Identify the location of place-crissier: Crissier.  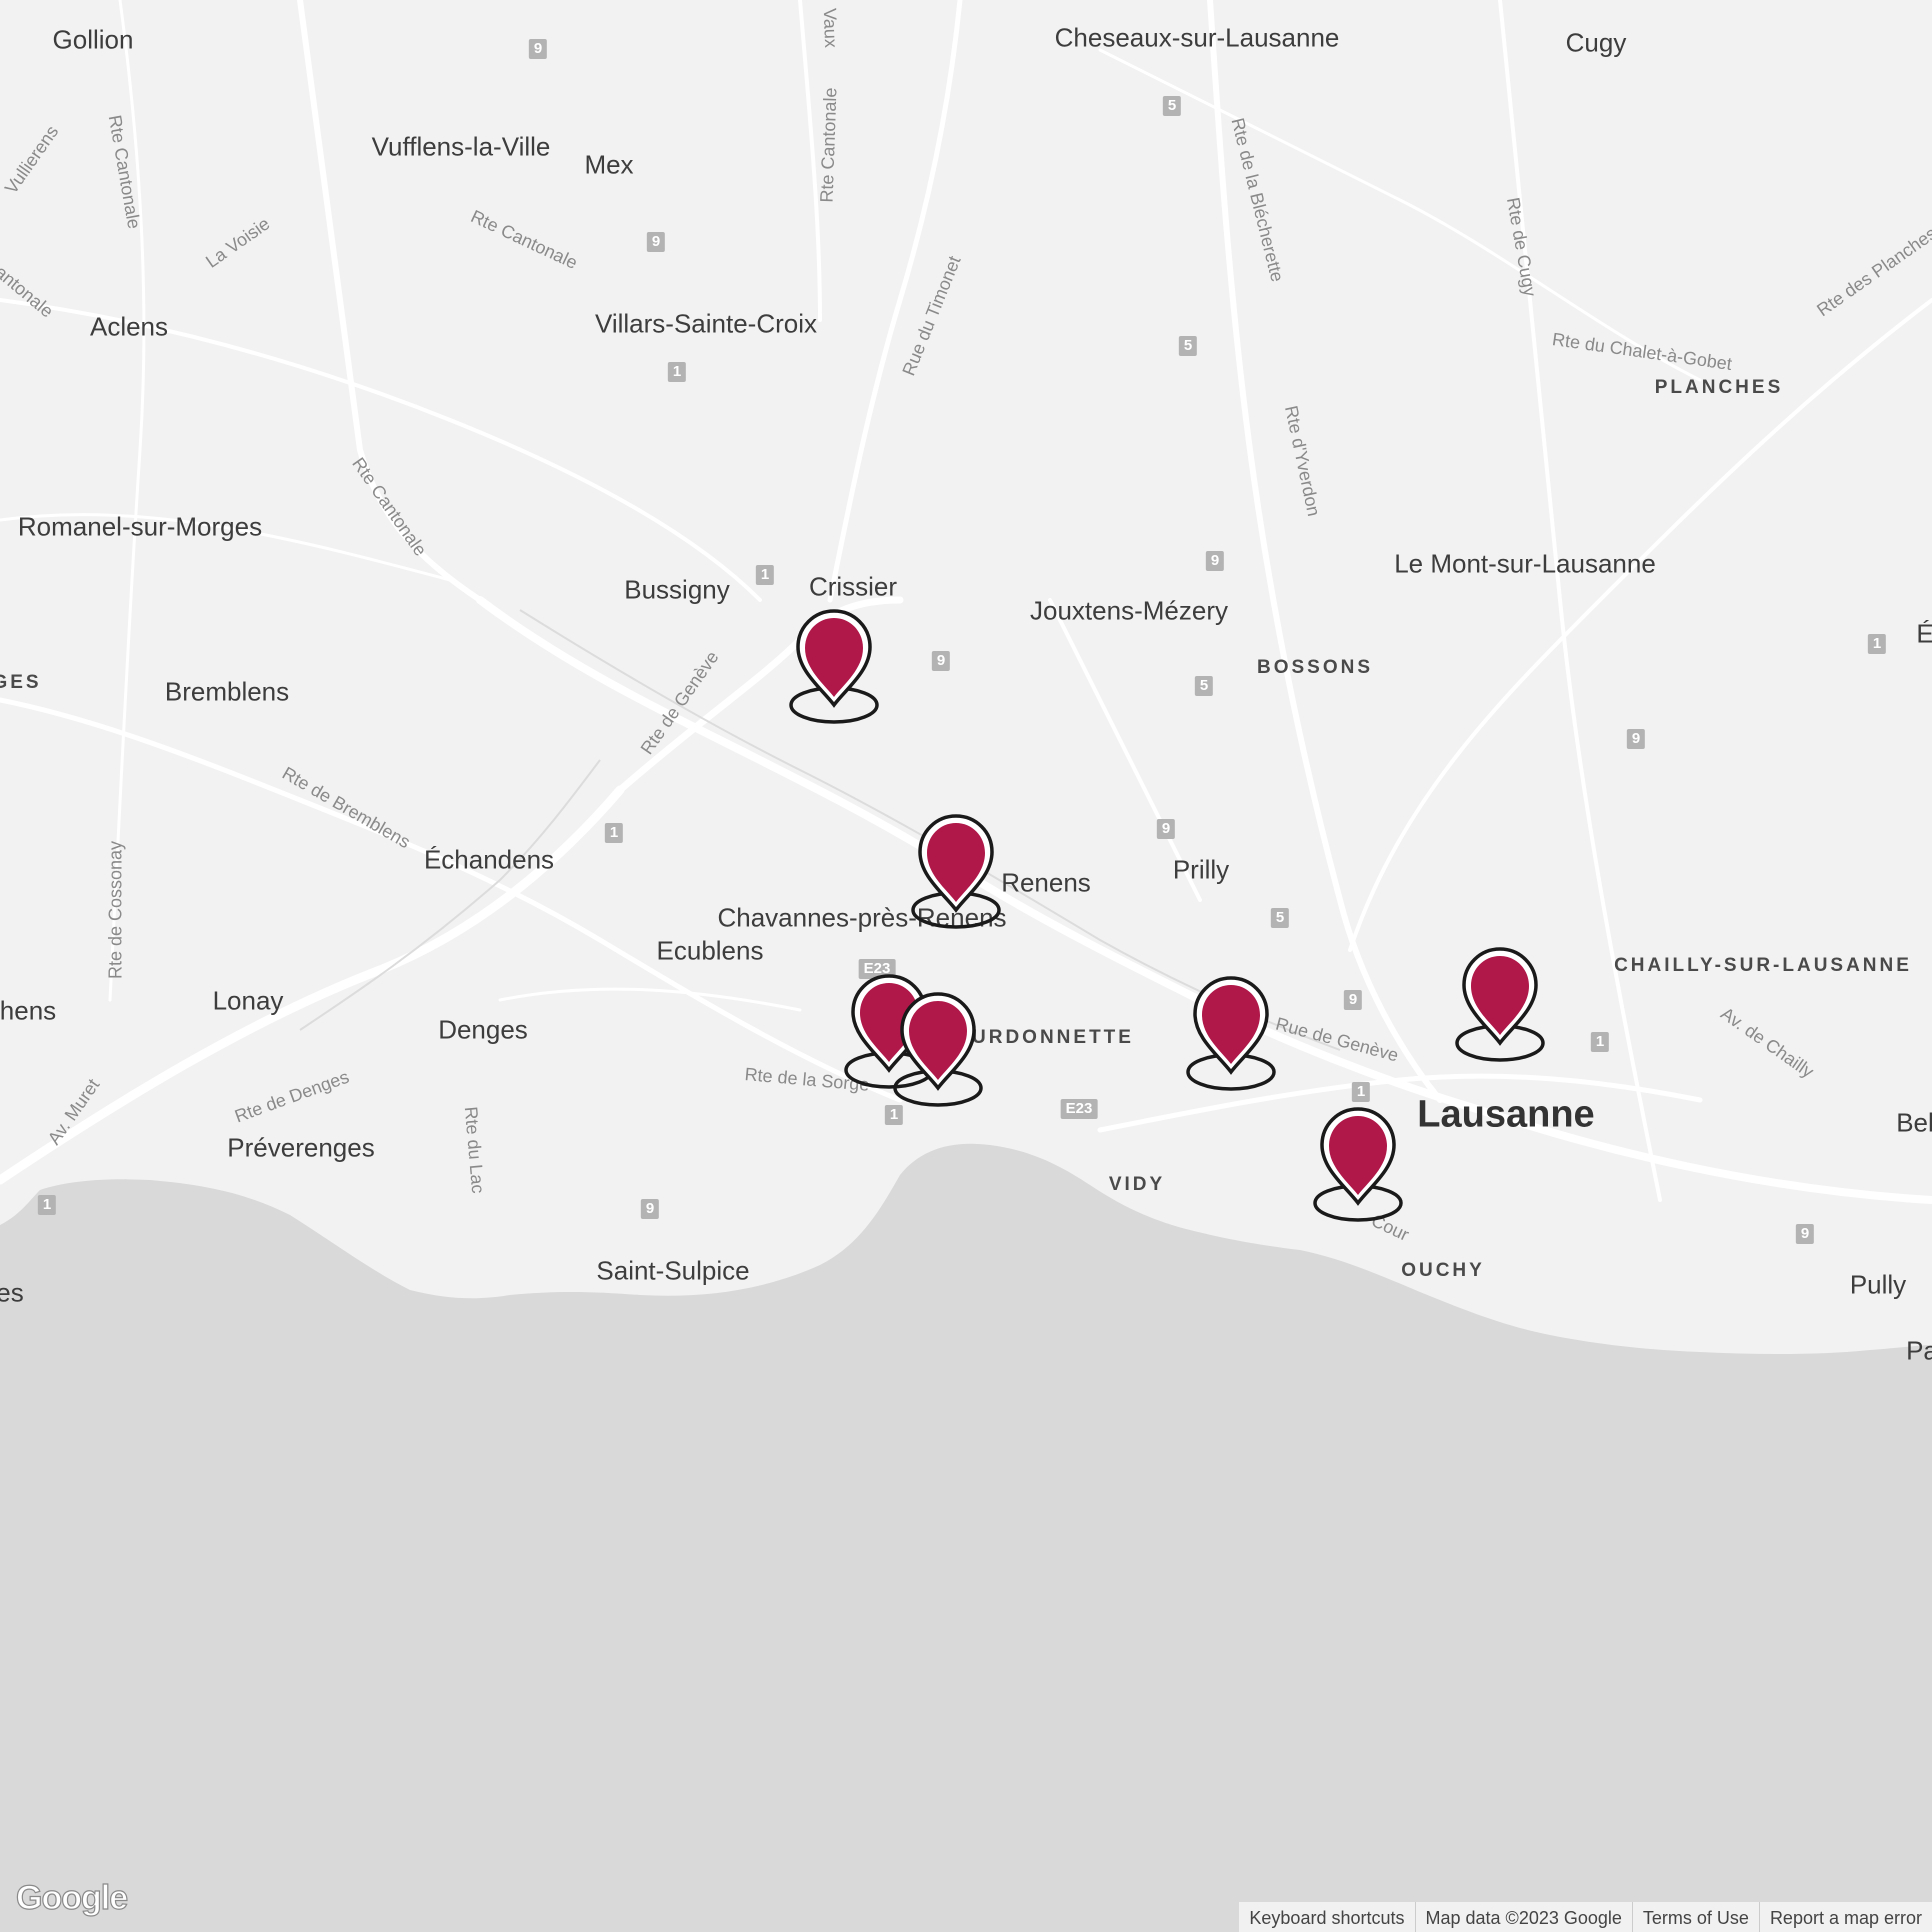
(853, 586).